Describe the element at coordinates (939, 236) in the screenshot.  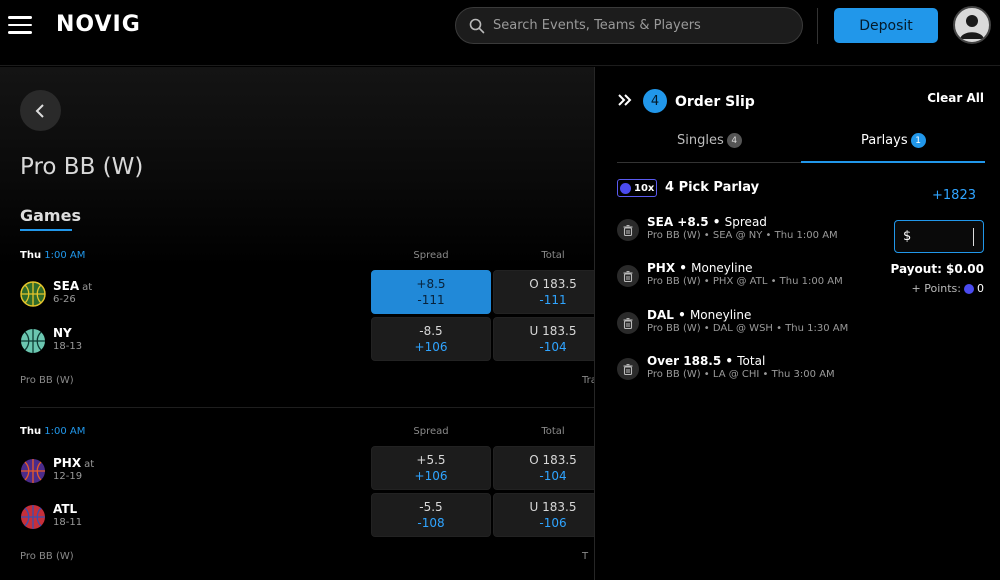
I see `stake-input: $` at that location.